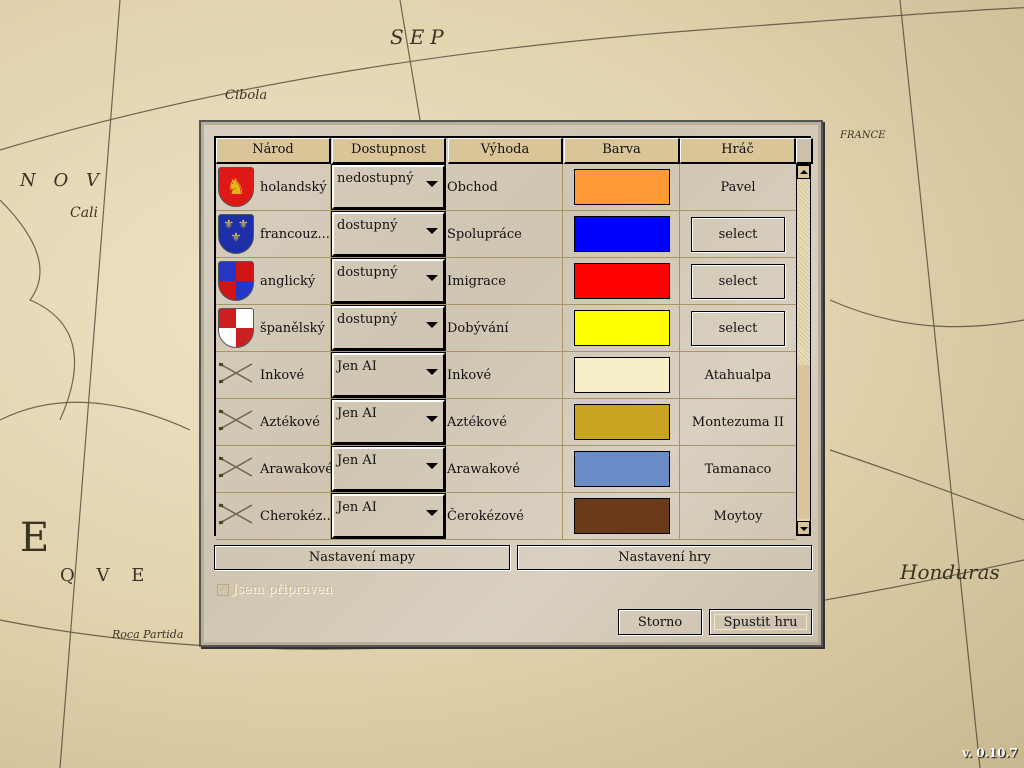 This screenshot has height=768, width=1024. What do you see at coordinates (148, 634) in the screenshot?
I see `map-label: Roca Partida` at bounding box center [148, 634].